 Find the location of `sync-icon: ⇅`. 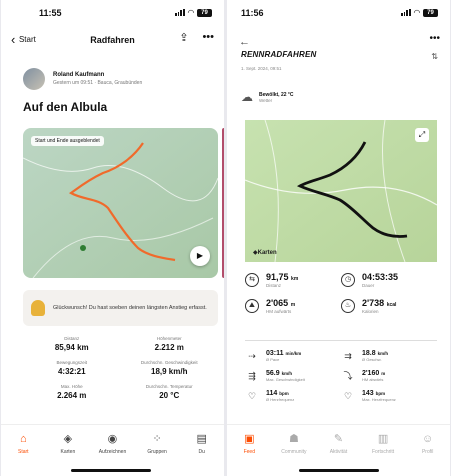

sync-icon: ⇅ is located at coordinates (434, 56).